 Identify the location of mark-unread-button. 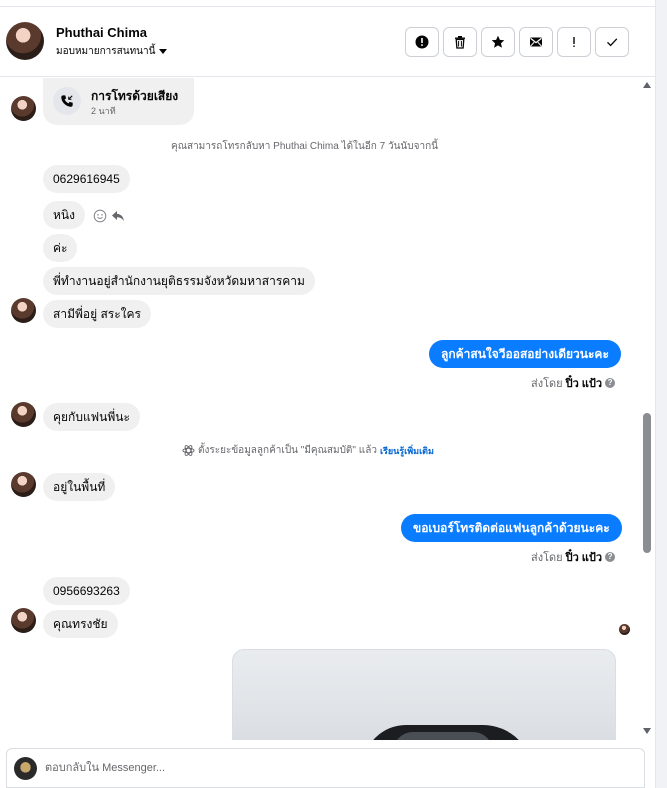
(536, 42).